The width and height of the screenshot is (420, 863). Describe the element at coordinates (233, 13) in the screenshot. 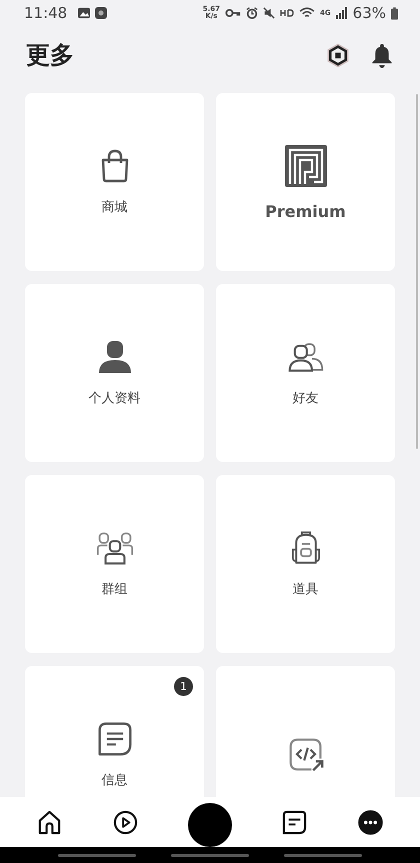

I see `key-icon` at that location.